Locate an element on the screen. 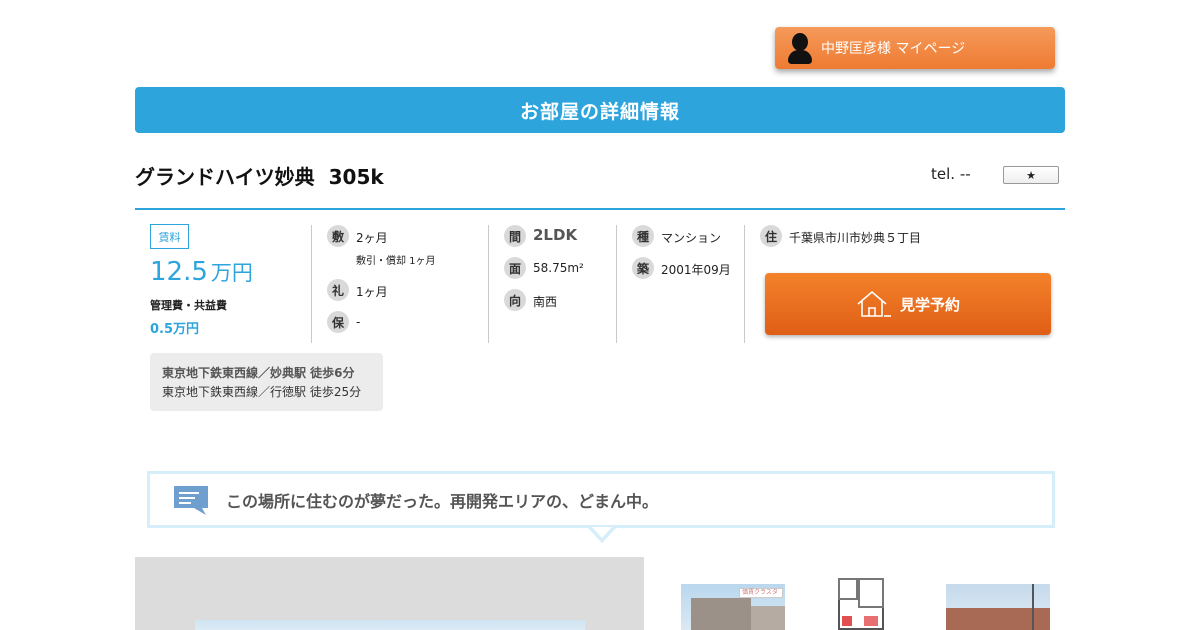  catch-copy-box: この場所に住むのが夢だった。再開発エリアの、どまん中。 is located at coordinates (601, 499).